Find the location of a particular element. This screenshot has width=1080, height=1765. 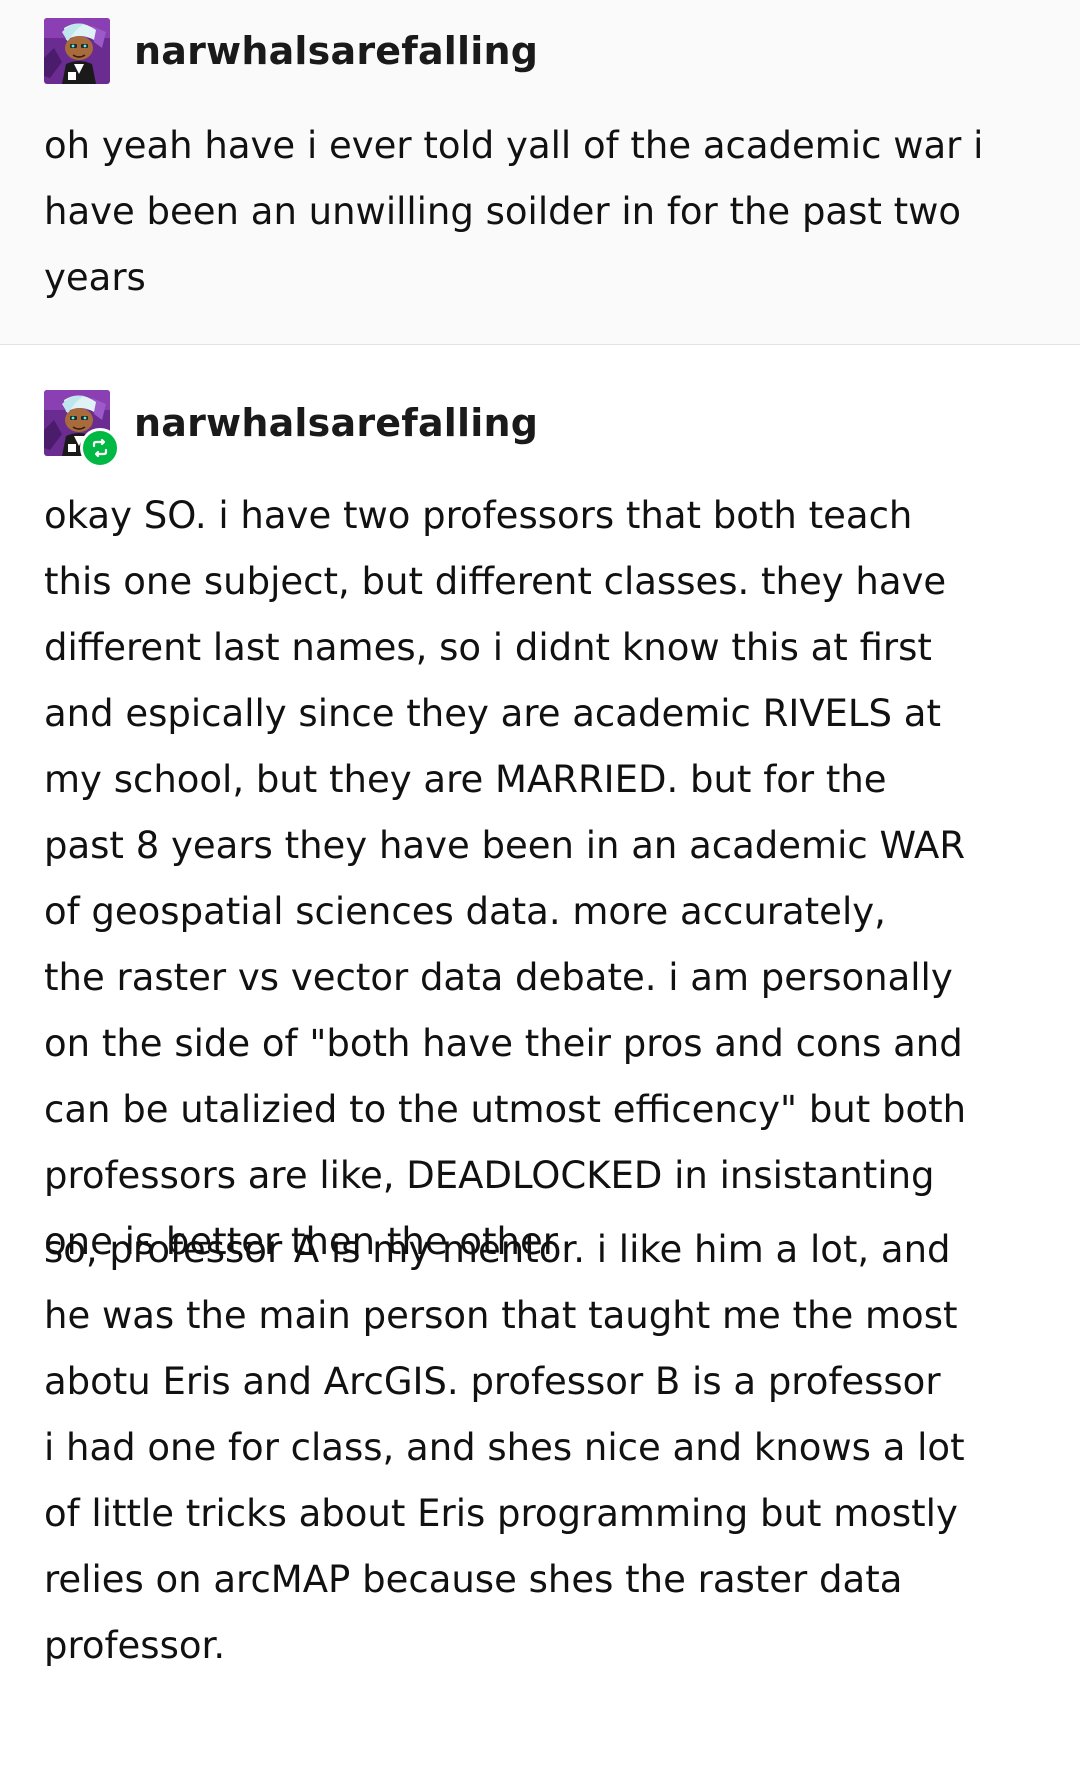

avatar-icon is located at coordinates (77, 51).